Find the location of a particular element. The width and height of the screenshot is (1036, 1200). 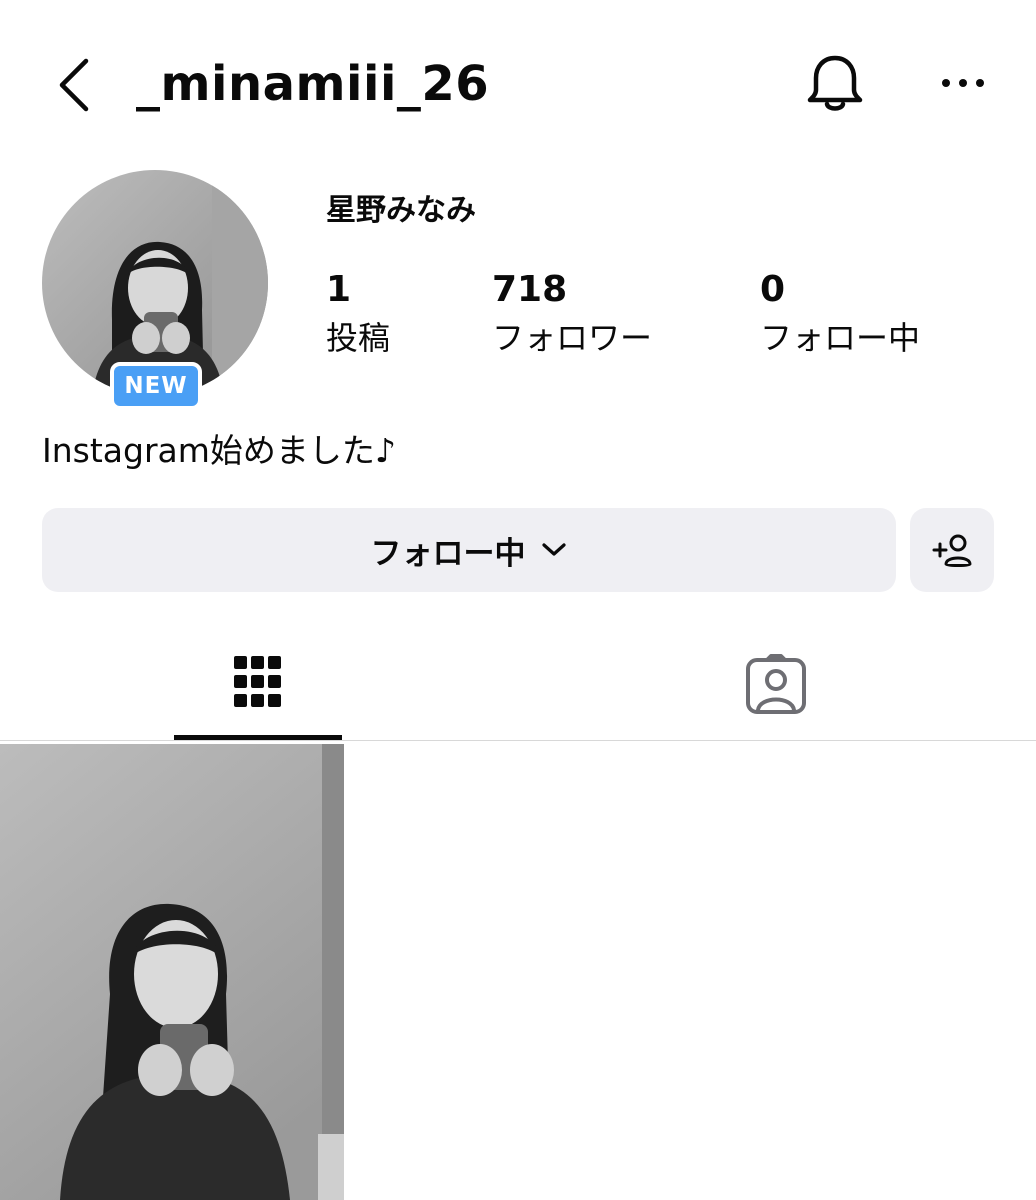

post-thumbnail is located at coordinates (172, 972).